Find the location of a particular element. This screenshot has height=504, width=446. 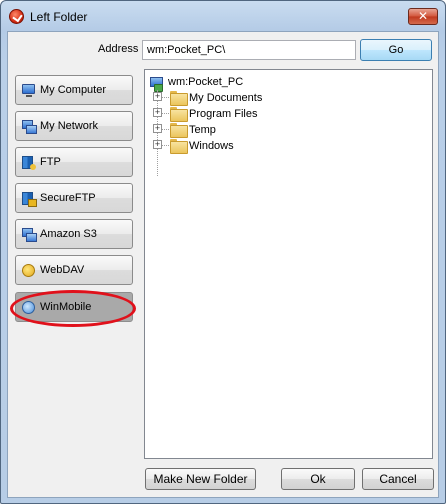

nav-label: WebDAV is located at coordinates (62, 270).